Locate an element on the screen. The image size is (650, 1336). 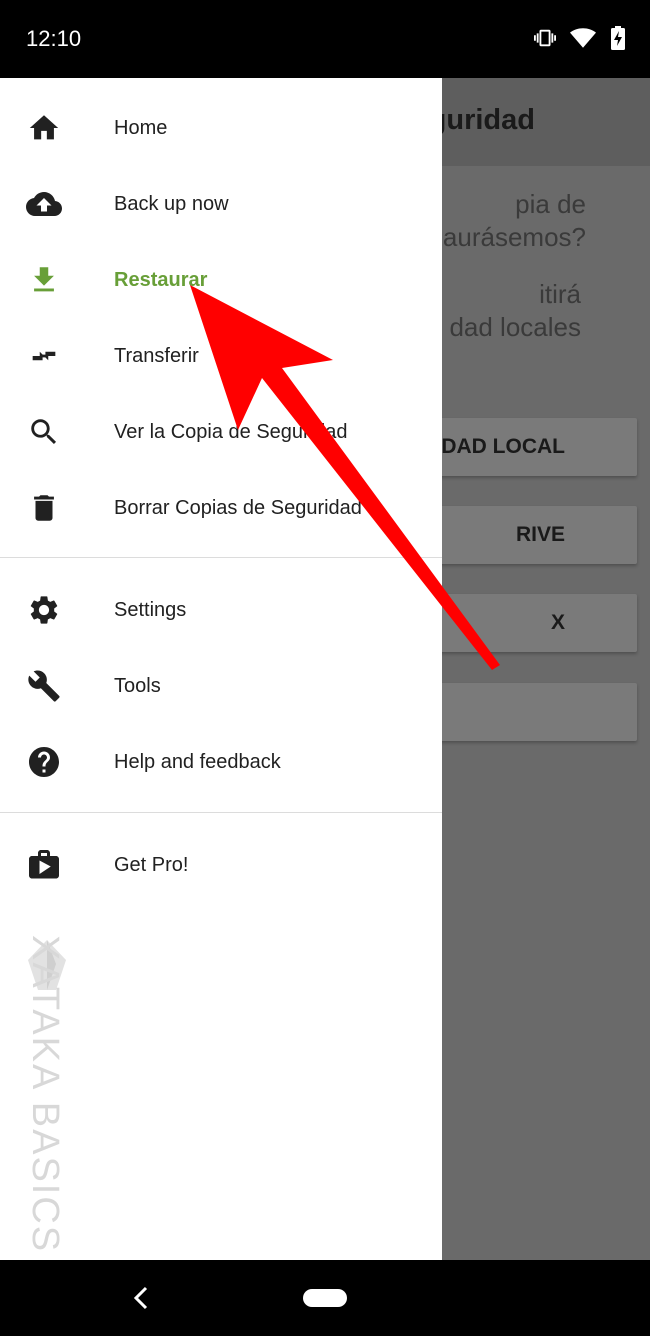
drawer-item-ver-copia: Ver la Copia de Seguridad is located at coordinates (221, 432).